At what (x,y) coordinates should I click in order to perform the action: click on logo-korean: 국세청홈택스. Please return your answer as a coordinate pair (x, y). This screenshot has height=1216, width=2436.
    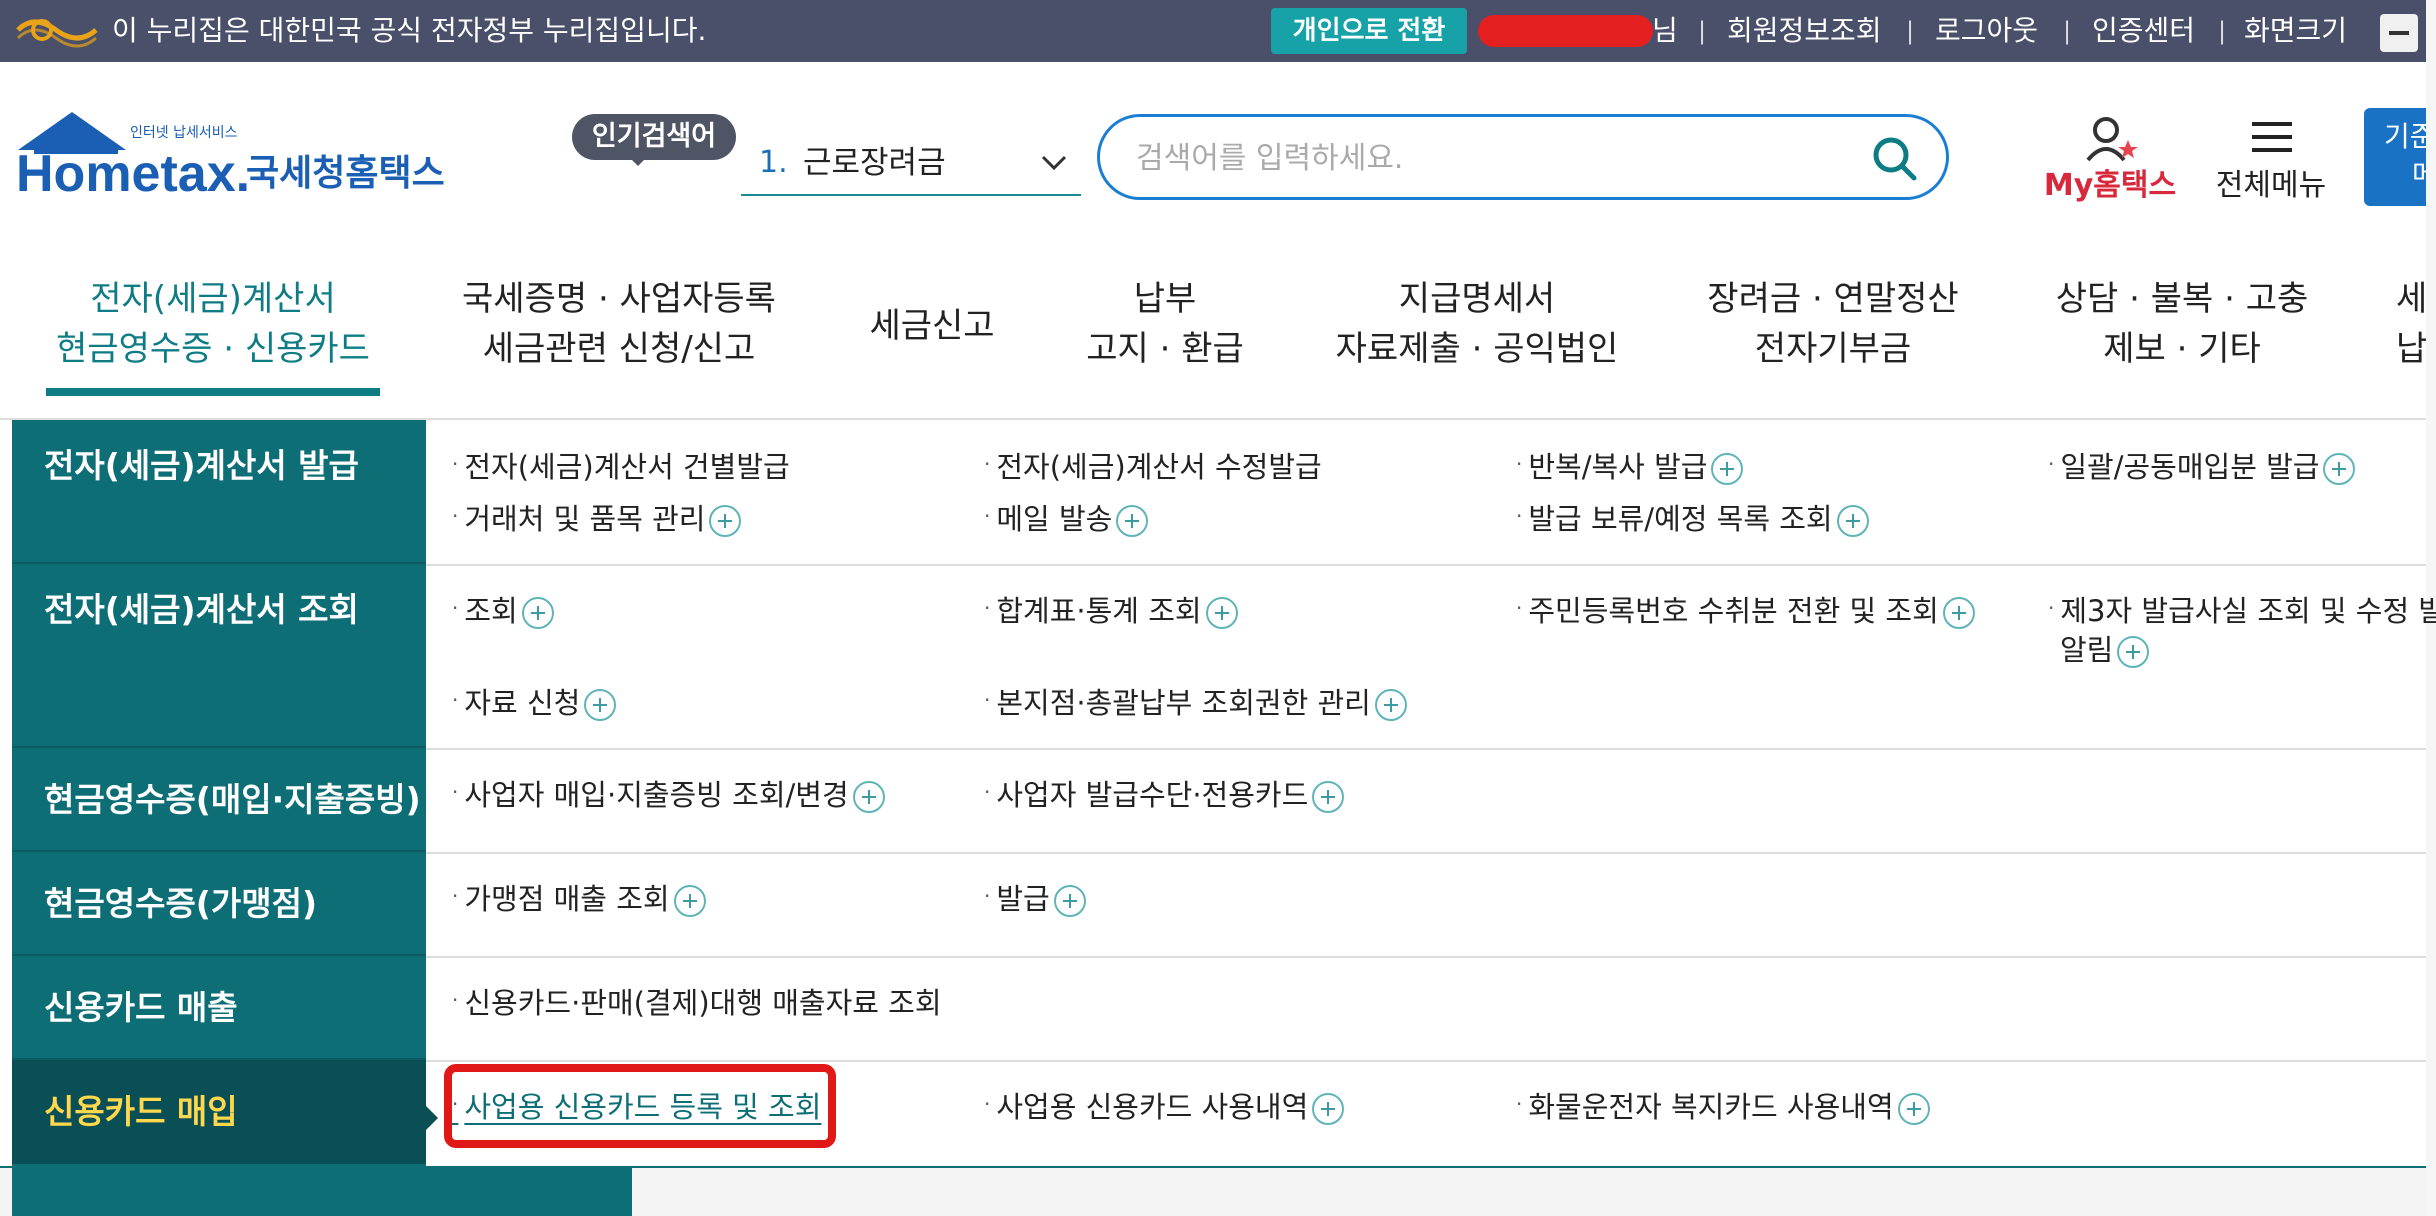
    Looking at the image, I should click on (345, 173).